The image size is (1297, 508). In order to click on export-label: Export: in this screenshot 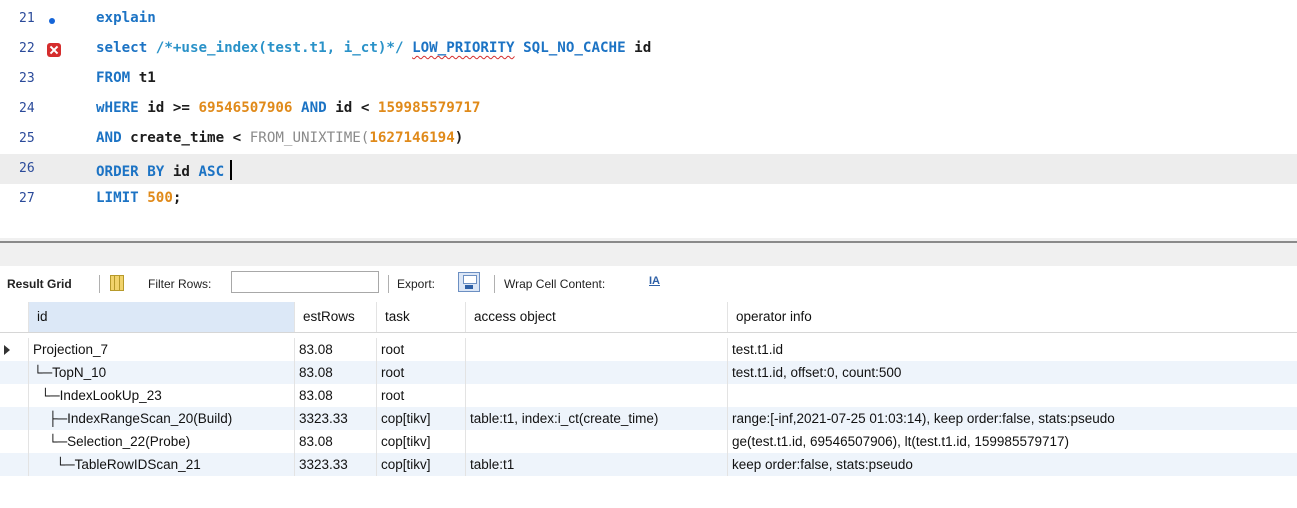, I will do `click(416, 284)`.